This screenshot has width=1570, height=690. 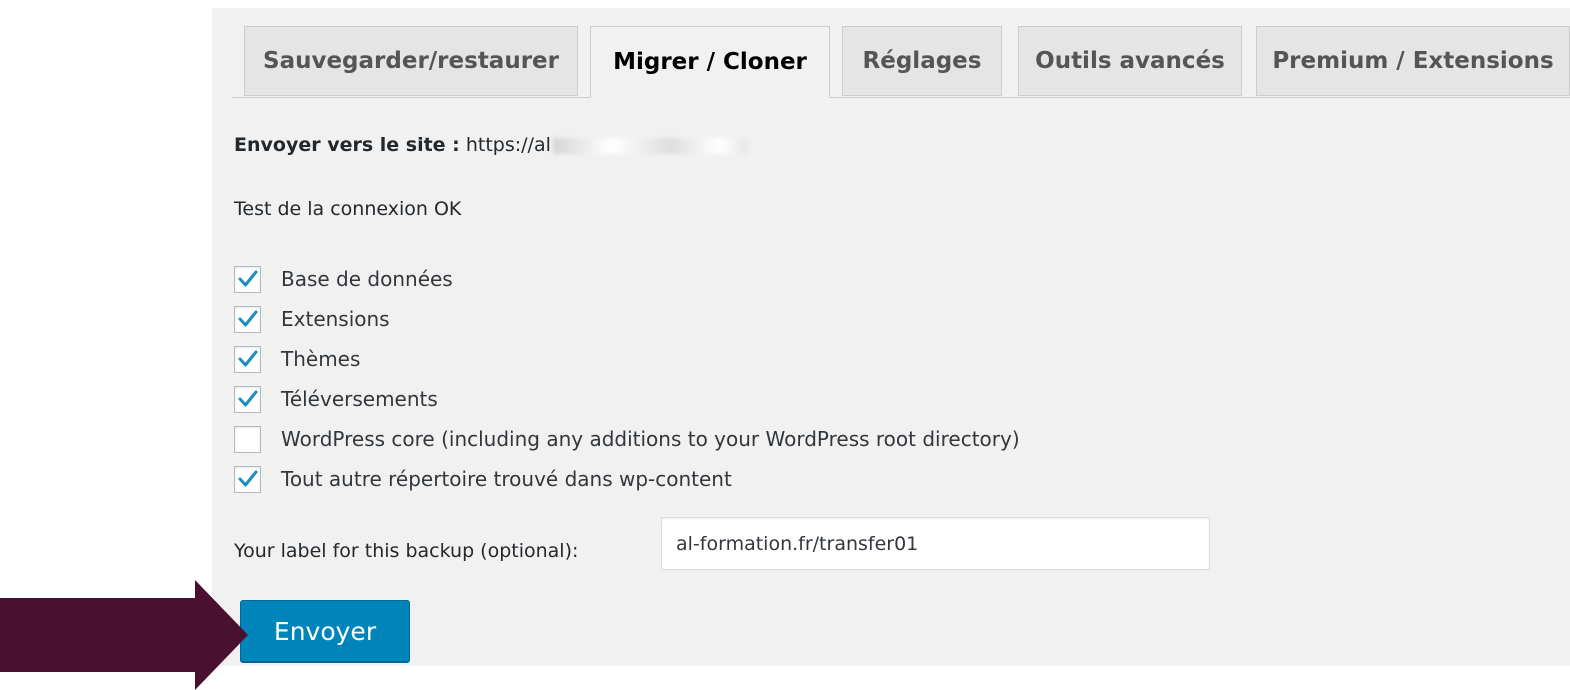 I want to click on uploads-label: Téléversements, so click(x=359, y=399).